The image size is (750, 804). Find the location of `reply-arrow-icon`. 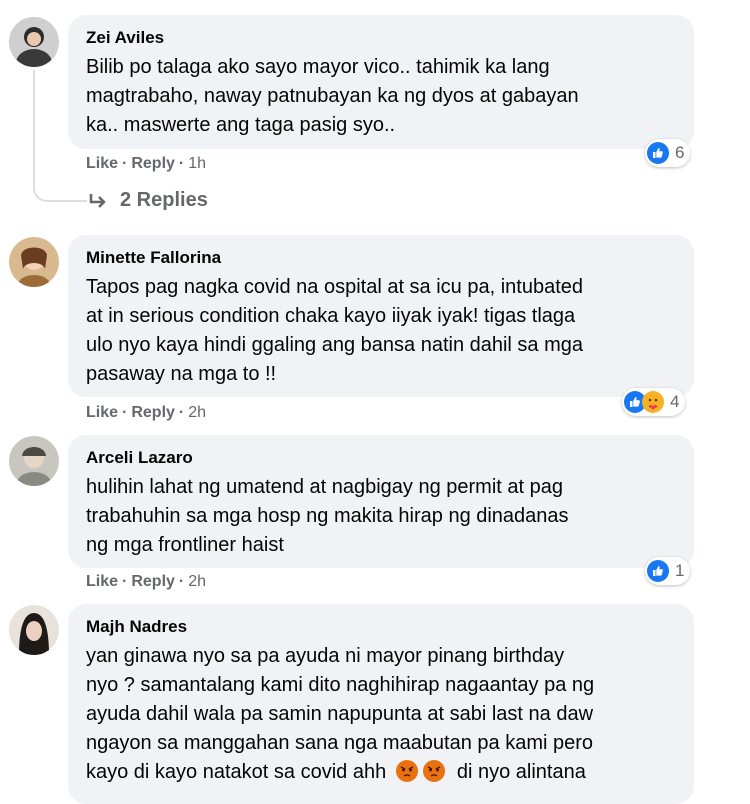

reply-arrow-icon is located at coordinates (97, 200).